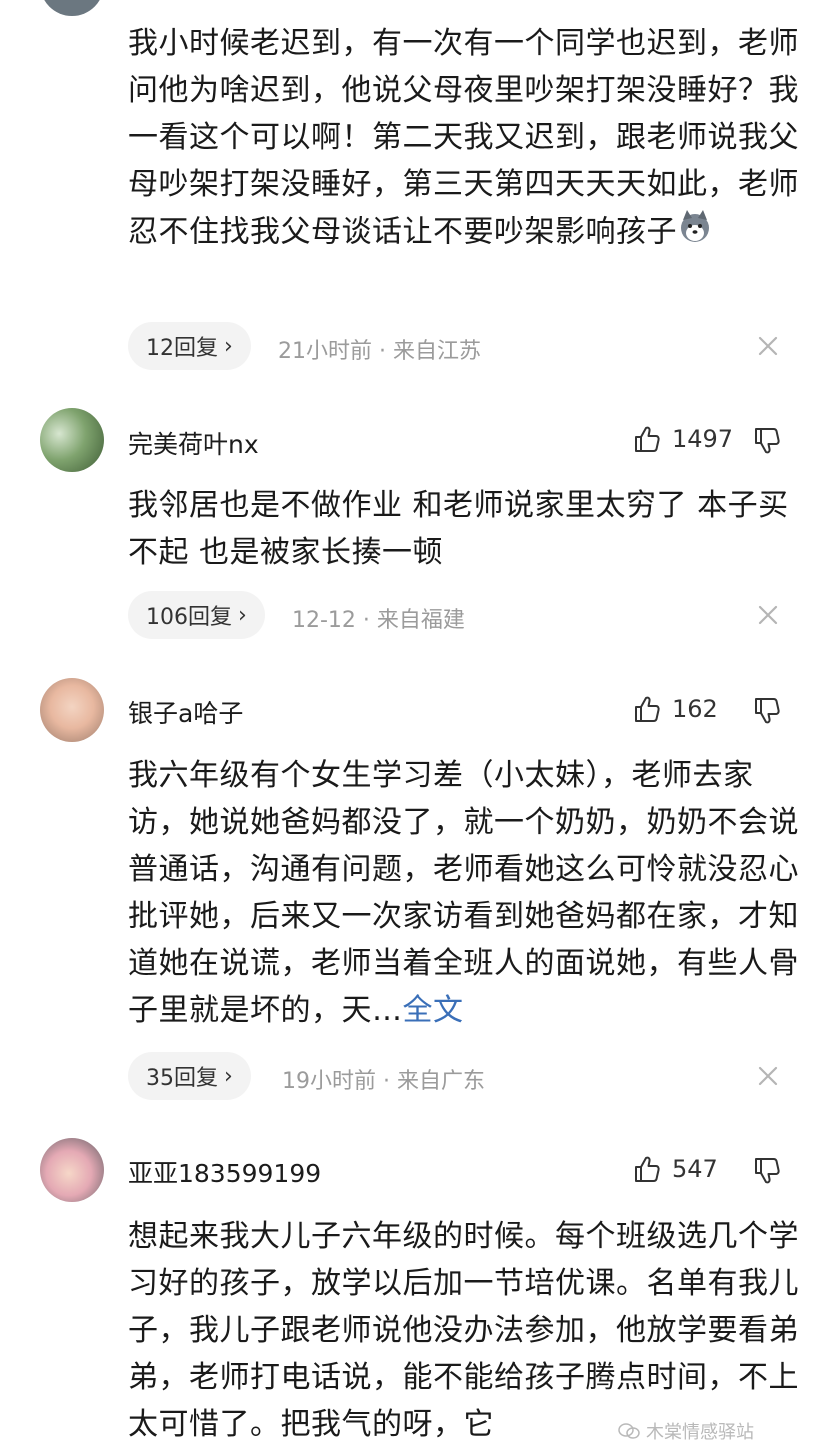 This screenshot has width=828, height=1454. Describe the element at coordinates (695, 233) in the screenshot. I see `husky-emoji-icon` at that location.